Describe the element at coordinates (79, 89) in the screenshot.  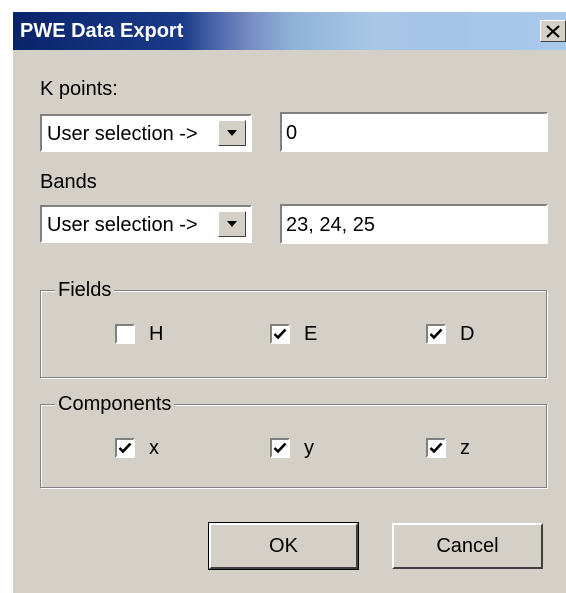
I see `kpoints-label: K points:` at that location.